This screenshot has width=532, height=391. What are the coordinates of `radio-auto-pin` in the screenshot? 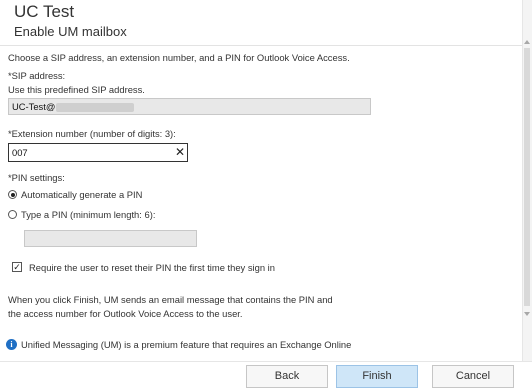 It's located at (12, 194).